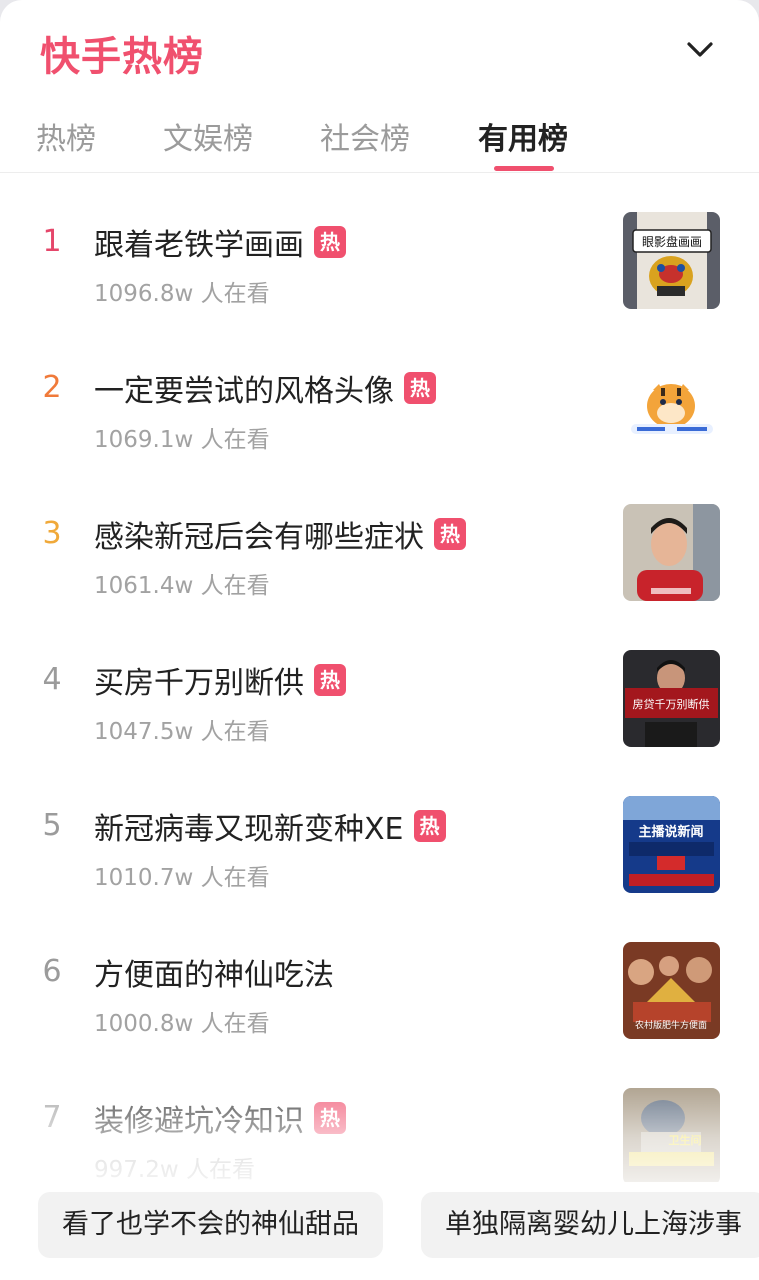 The height and width of the screenshot is (1280, 759). What do you see at coordinates (379, 975) in the screenshot?
I see `list-item: 6 方便面的神仙吃法 1000.8w 人在看 农村版肥牛方便面` at bounding box center [379, 975].